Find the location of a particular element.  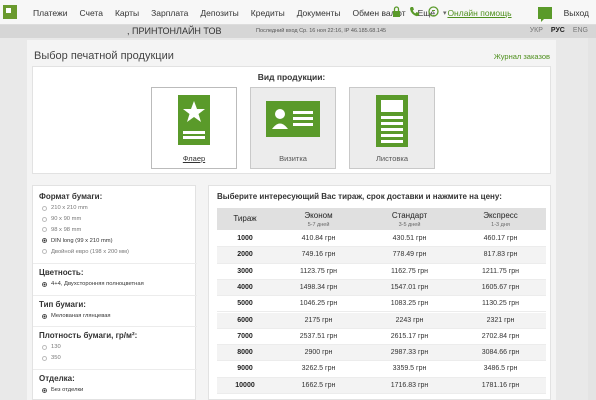

price-standard: 2243 грн is located at coordinates (409, 320).